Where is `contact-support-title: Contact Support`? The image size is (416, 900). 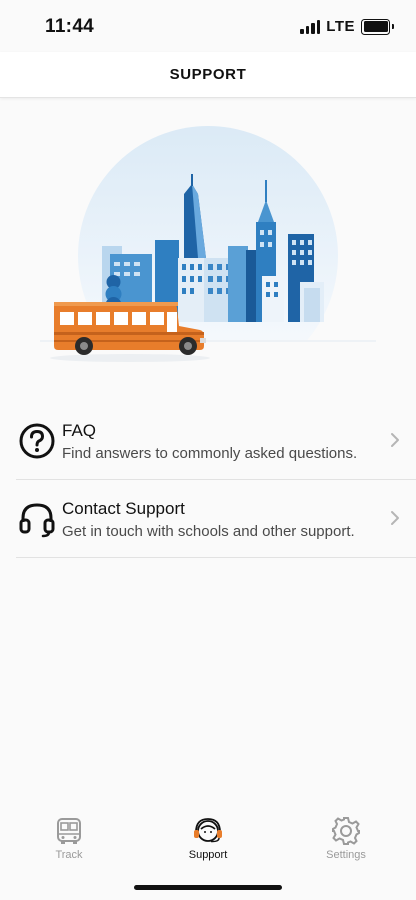
contact-support-title: Contact Support is located at coordinates (123, 508).